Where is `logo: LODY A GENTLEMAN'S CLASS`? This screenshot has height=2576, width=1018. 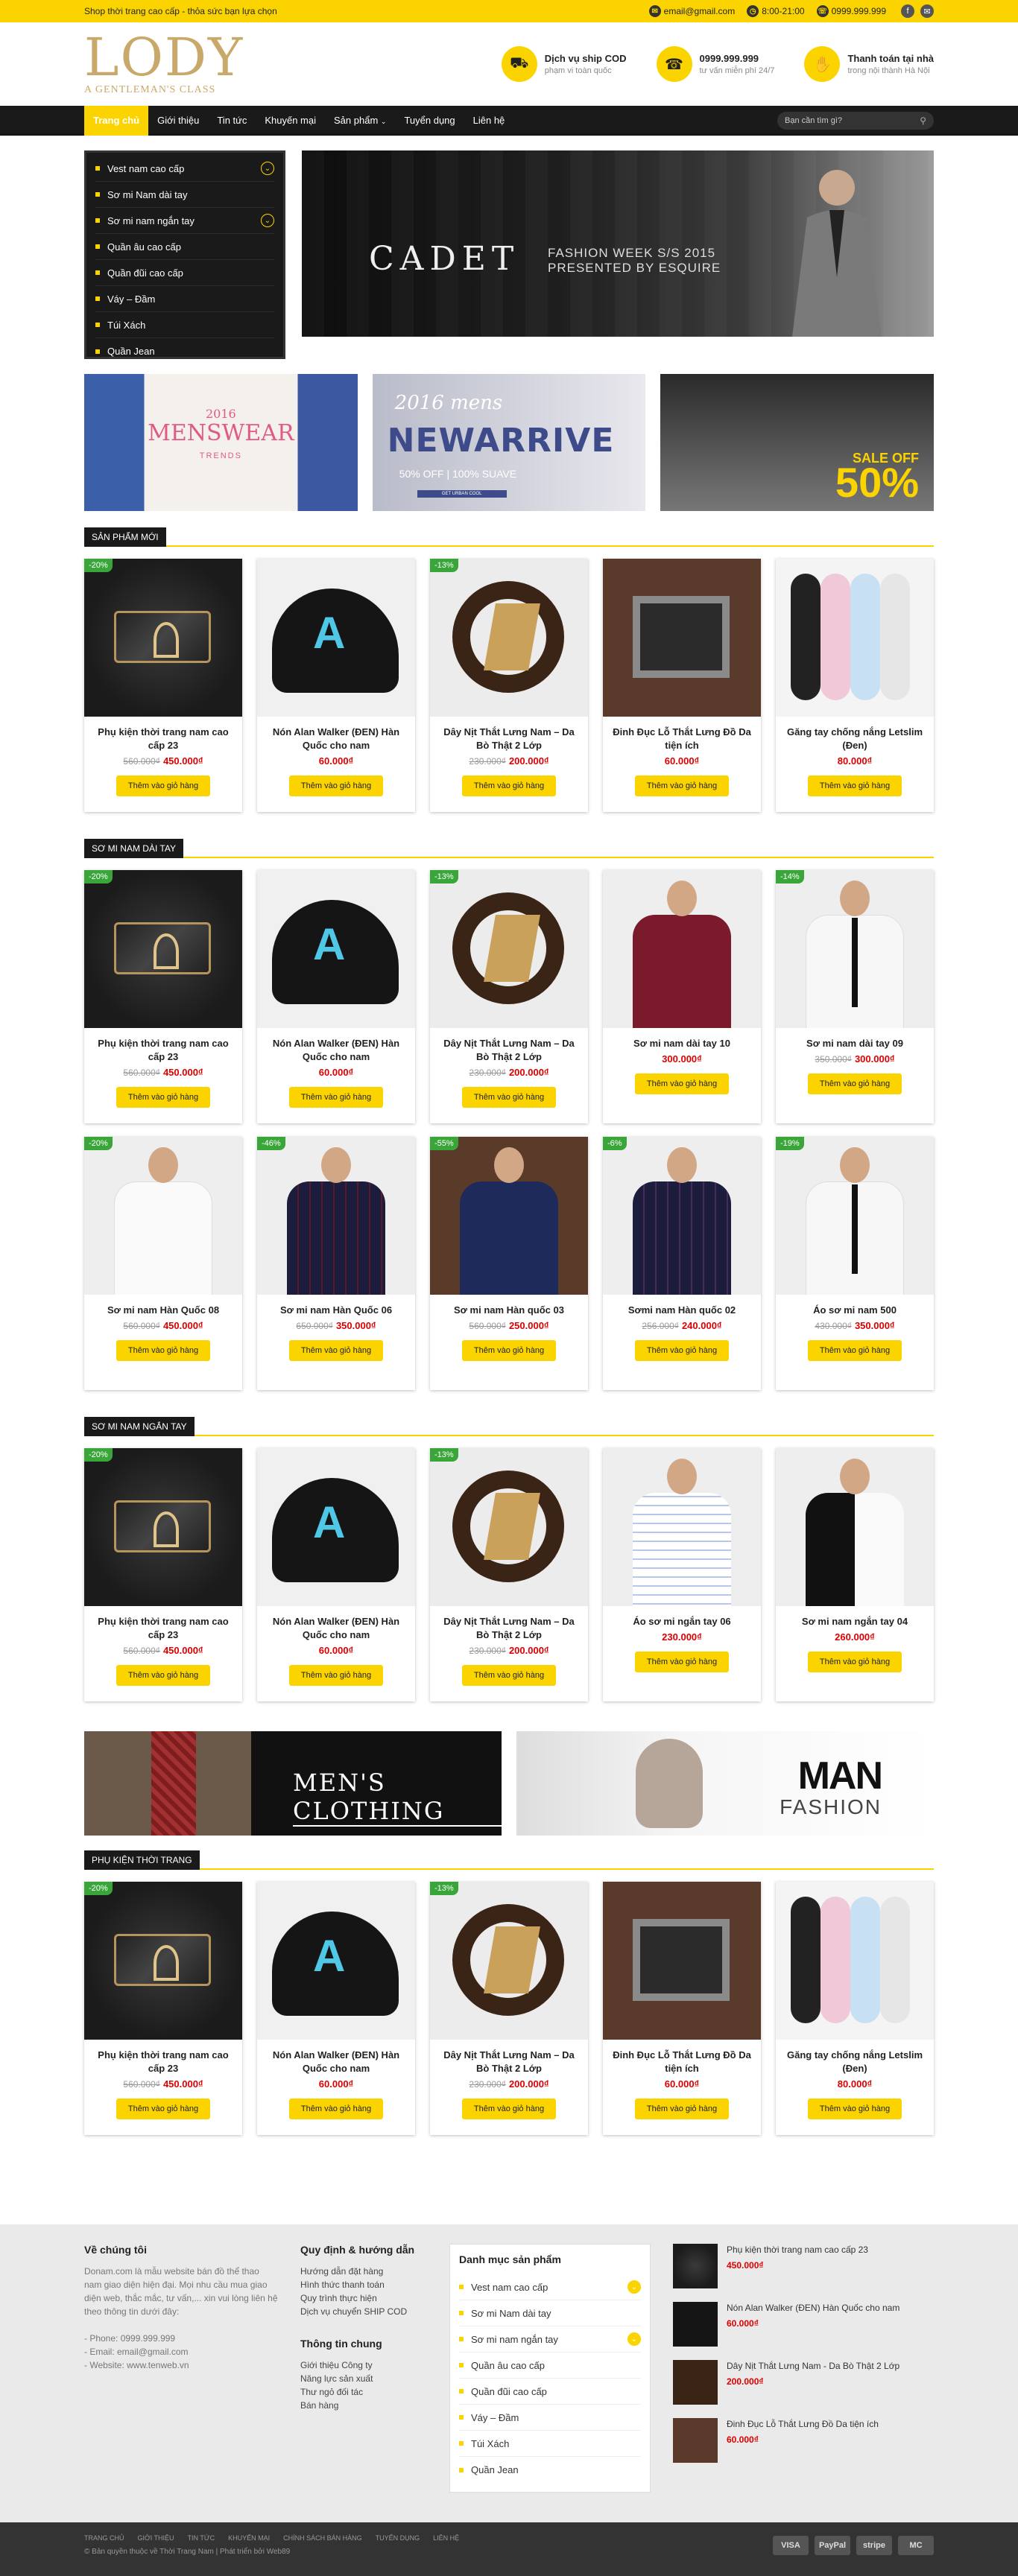 logo: LODY A GENTLEMAN'S CLASS is located at coordinates (163, 64).